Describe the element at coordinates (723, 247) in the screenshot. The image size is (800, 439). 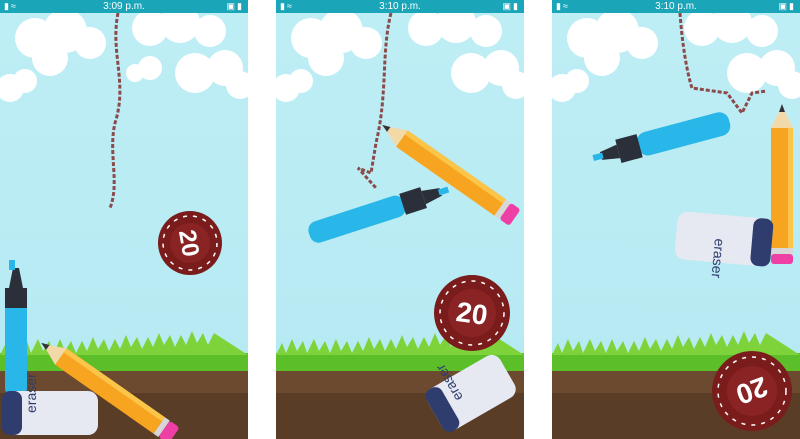
I see `eraser: eraser` at that location.